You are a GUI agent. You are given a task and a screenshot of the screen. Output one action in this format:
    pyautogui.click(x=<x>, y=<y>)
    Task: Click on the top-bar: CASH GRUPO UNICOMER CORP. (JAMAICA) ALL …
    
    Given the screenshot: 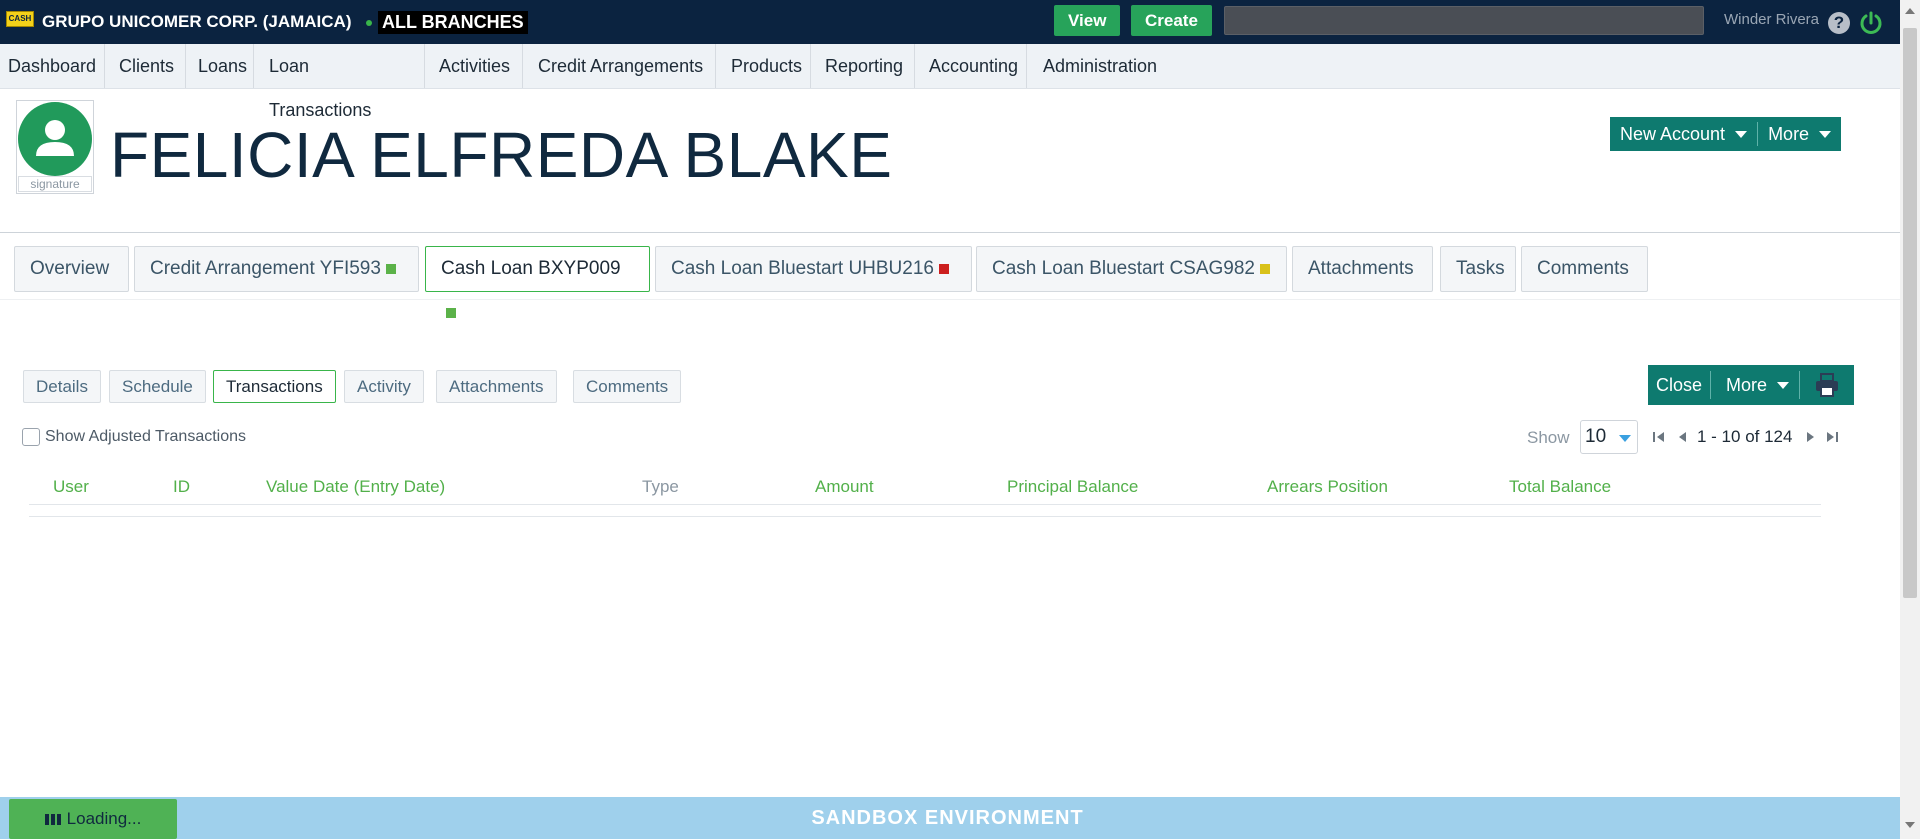 What is the action you would take?
    pyautogui.click(x=960, y=22)
    